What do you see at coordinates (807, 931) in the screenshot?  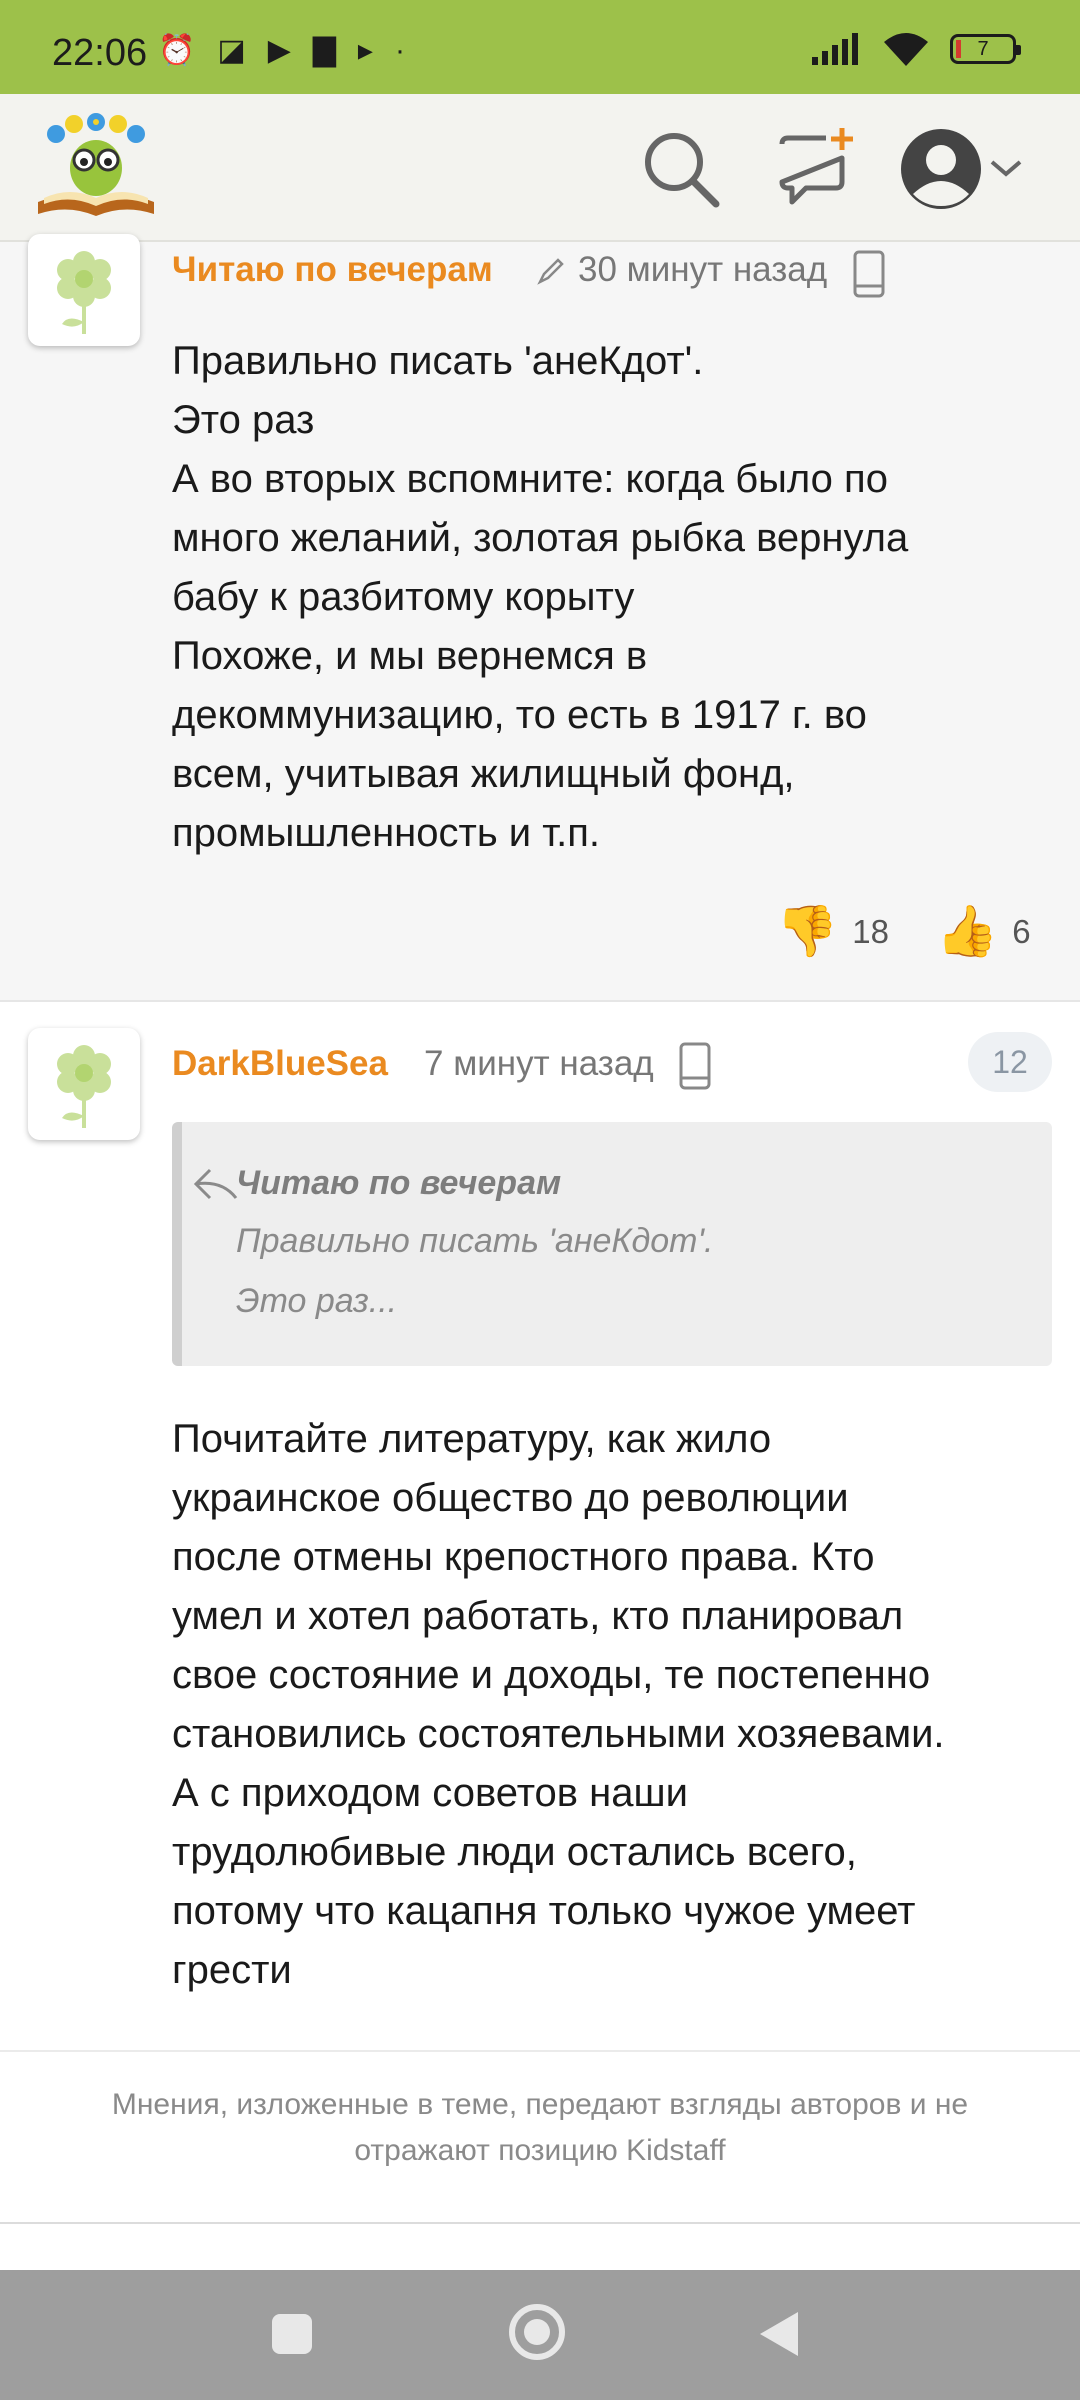 I see `thumbs-down-icon: 👎` at bounding box center [807, 931].